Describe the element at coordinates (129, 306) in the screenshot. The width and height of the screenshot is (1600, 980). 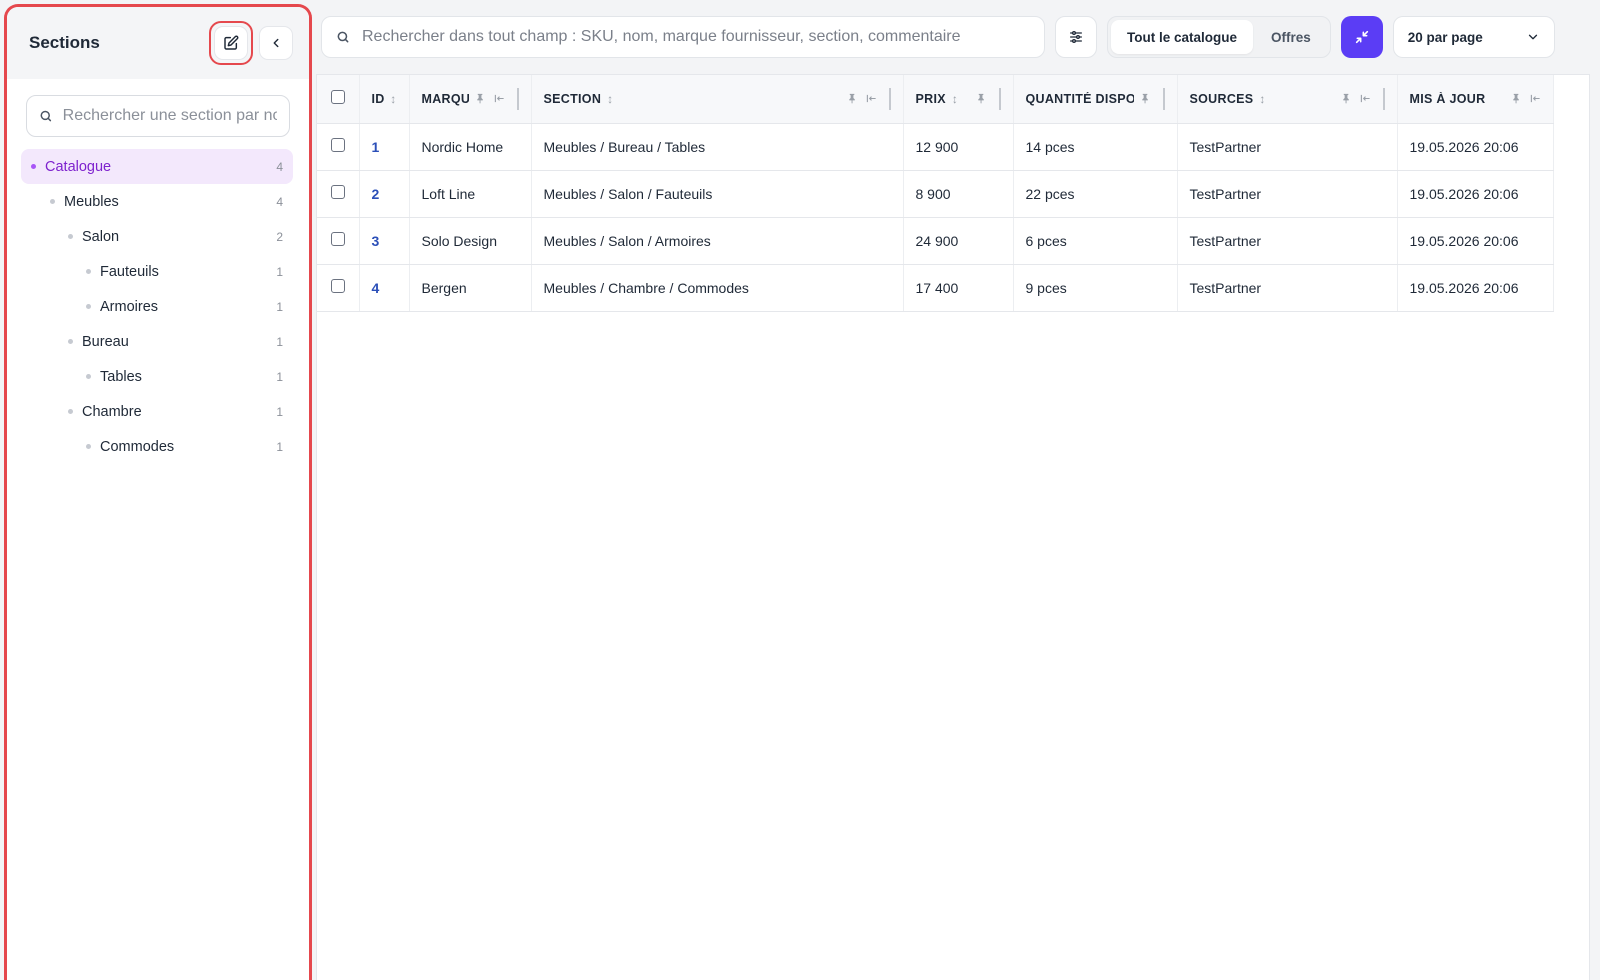
I see `tree-item-label: Armoires` at that location.